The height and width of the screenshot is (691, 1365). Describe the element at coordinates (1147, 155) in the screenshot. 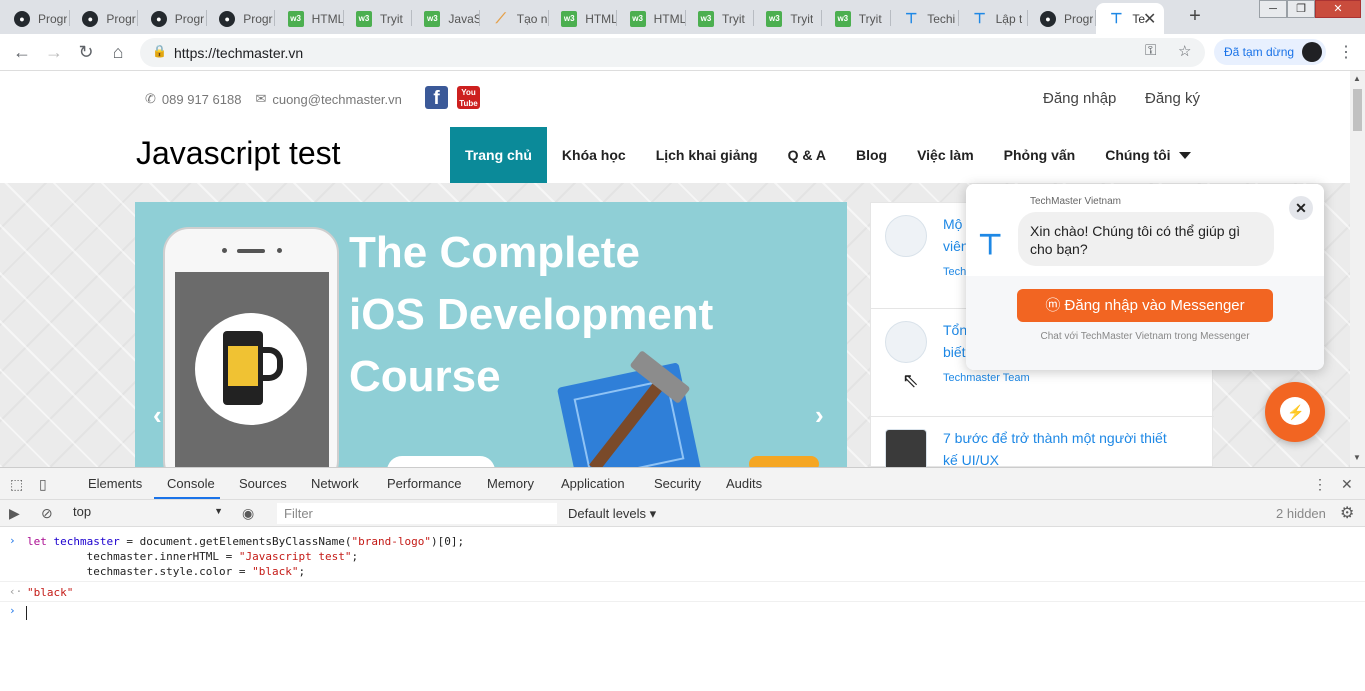

I see `nav-item: Chúng tôi` at that location.